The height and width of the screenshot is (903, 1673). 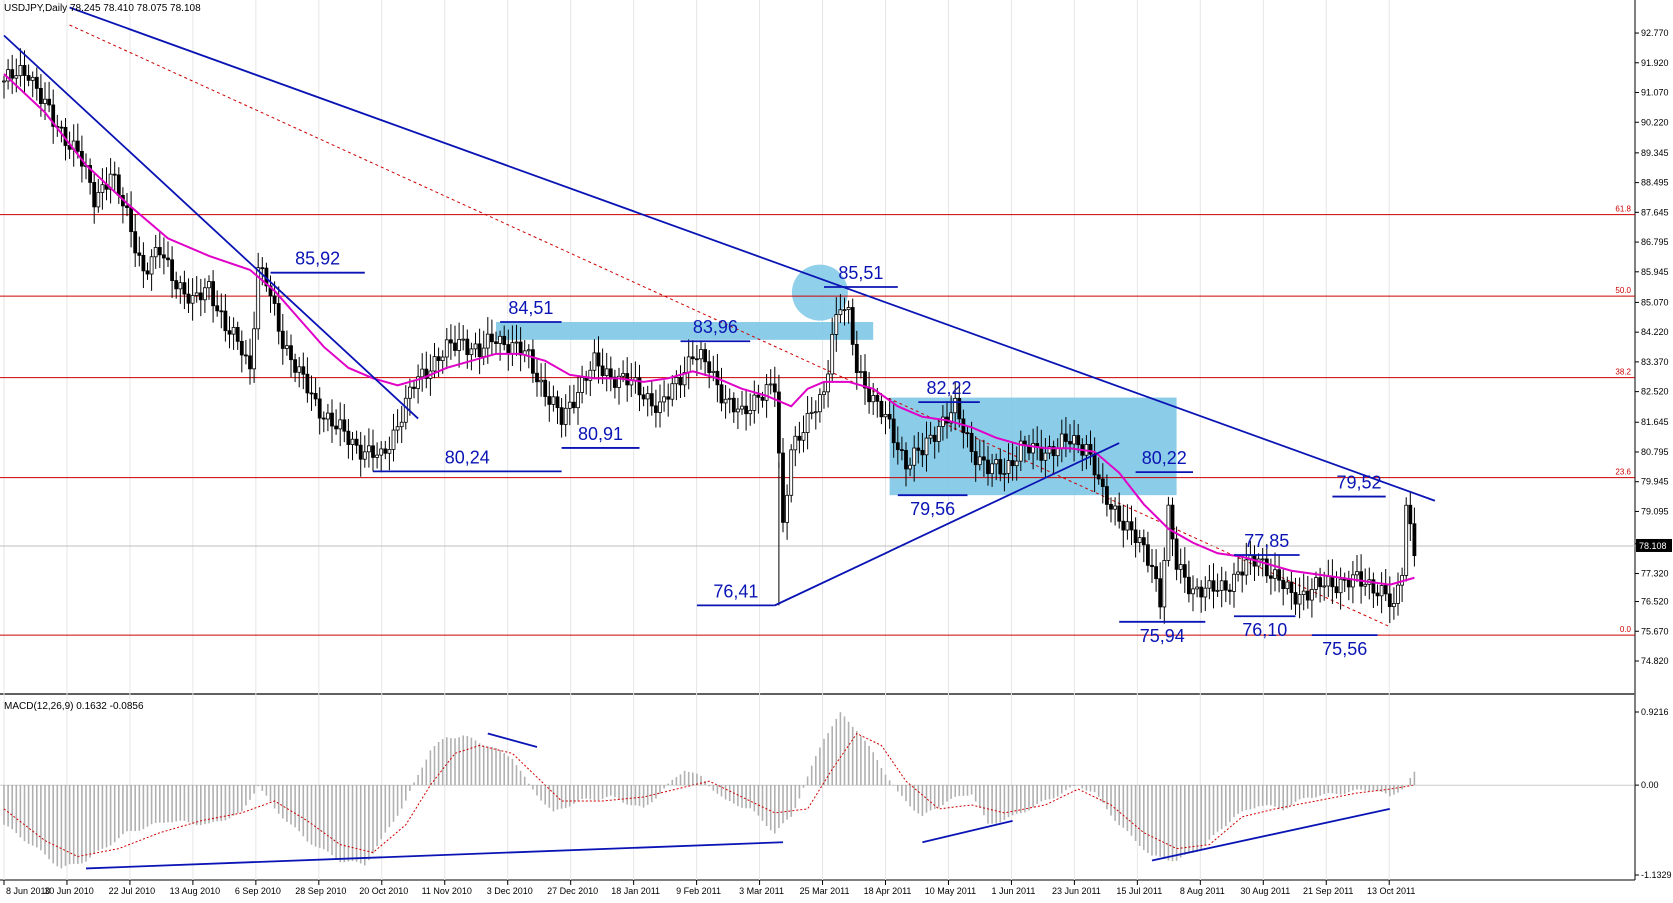 I want to click on fib-level-label: 50.0, so click(x=1623, y=290).